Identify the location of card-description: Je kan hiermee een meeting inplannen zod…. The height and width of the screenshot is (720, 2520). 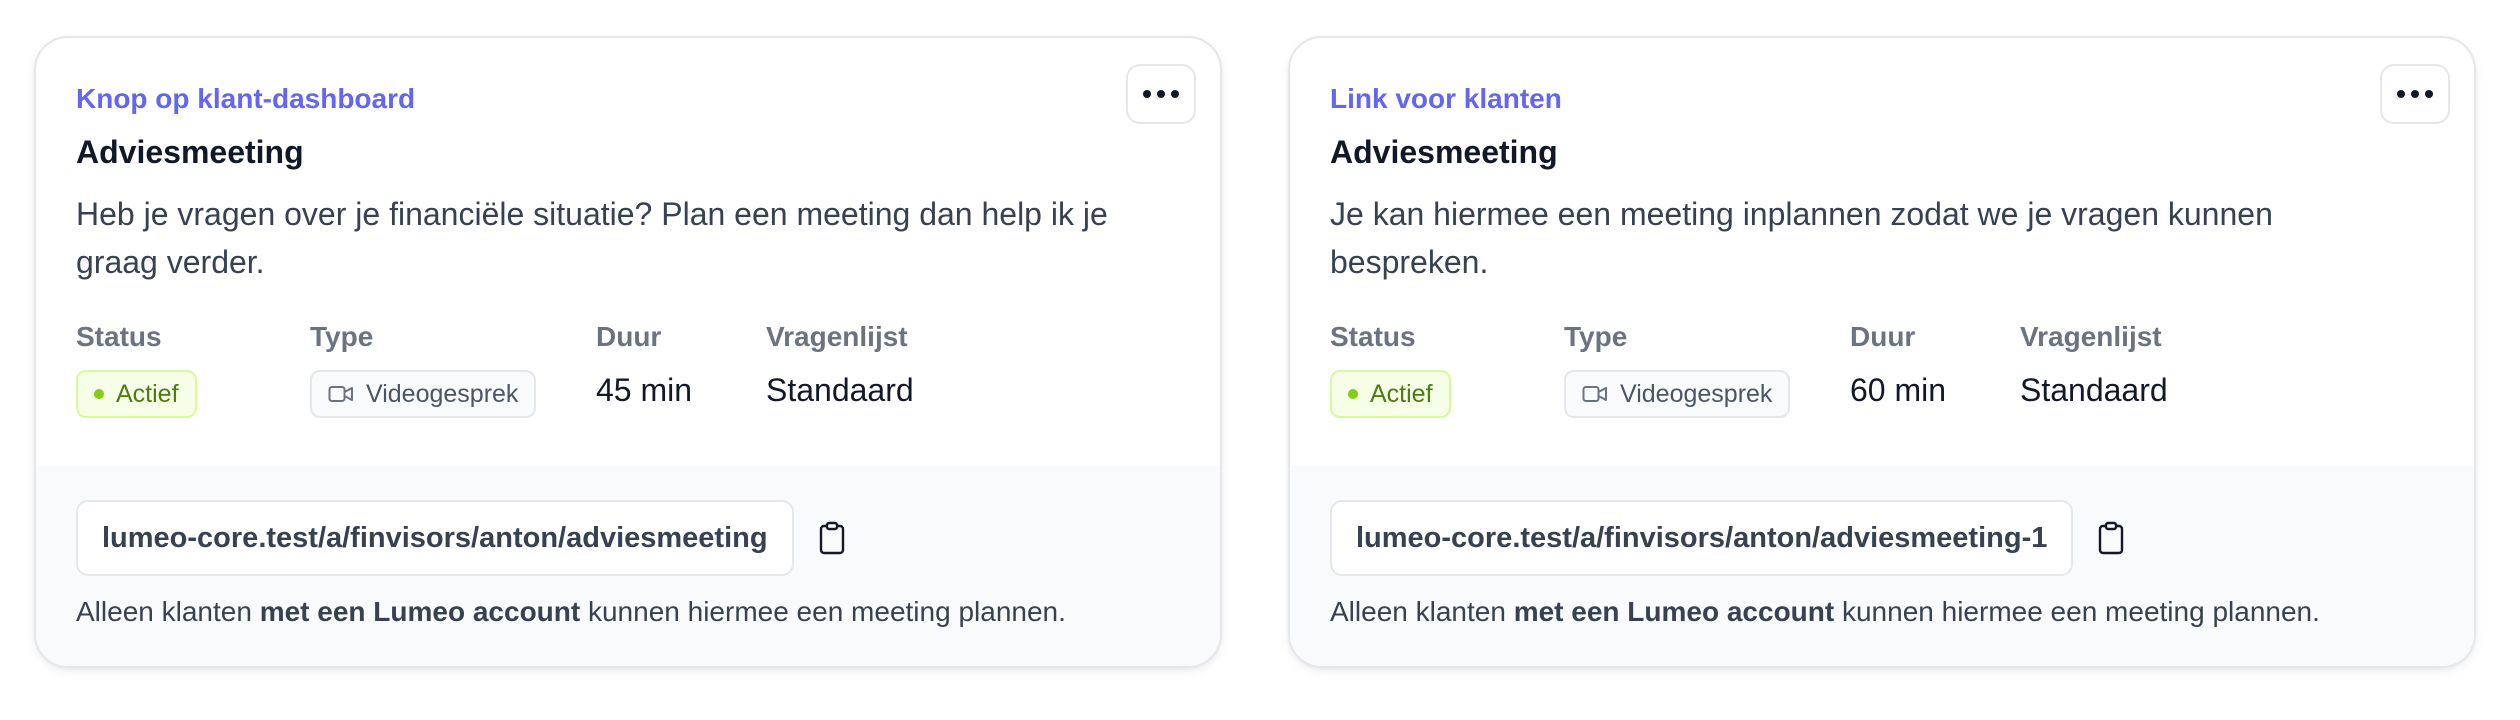
(1801, 238).